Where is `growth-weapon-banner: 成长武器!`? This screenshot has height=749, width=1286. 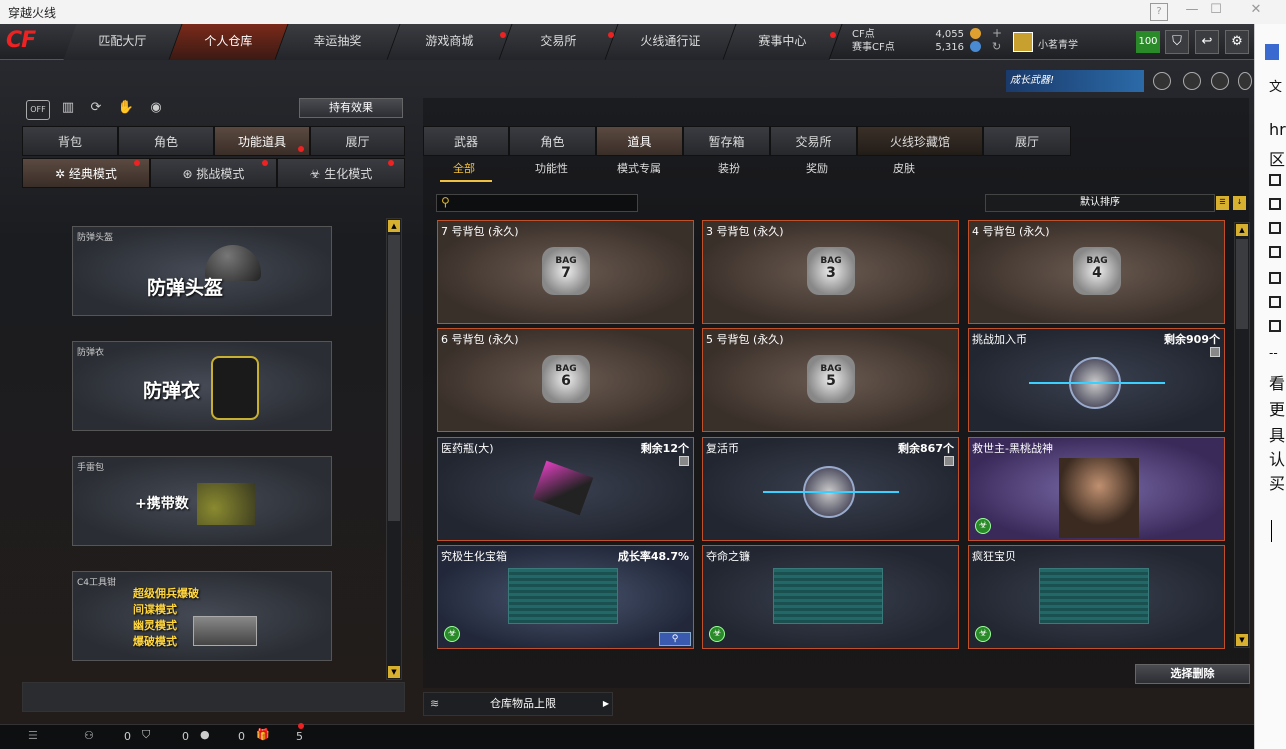
growth-weapon-banner: 成长武器! is located at coordinates (1075, 81).